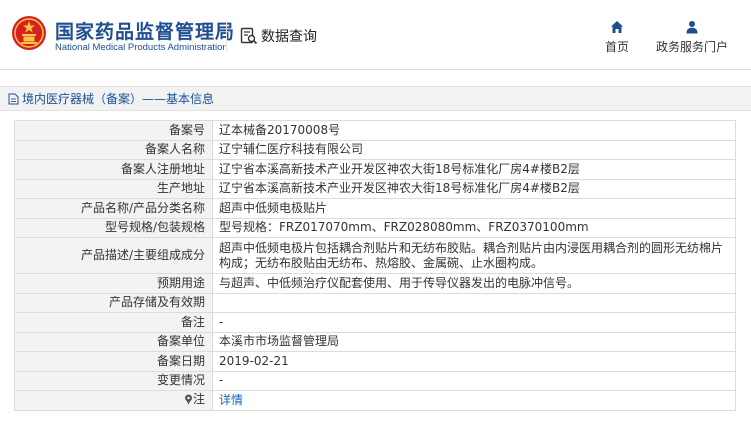 This screenshot has height=432, width=751. I want to click on row-key: 产品名称/产品分类名称, so click(113, 208).